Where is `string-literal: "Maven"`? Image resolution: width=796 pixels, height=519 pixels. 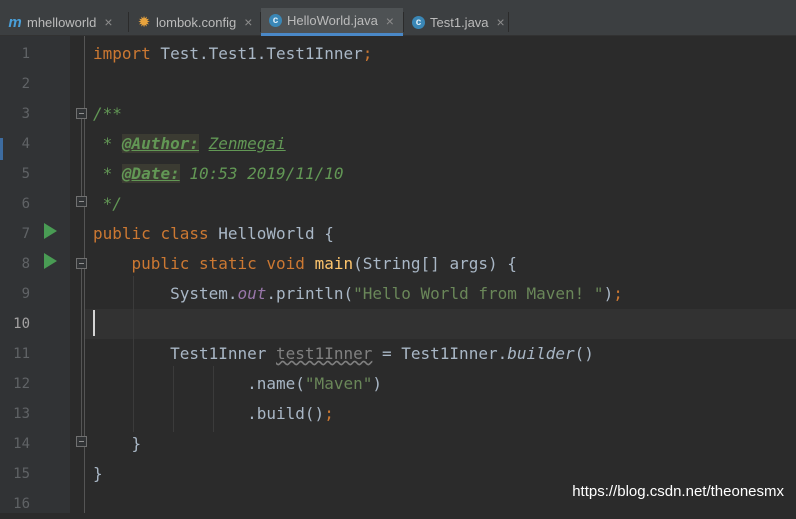
string-literal: "Maven" is located at coordinates (338, 383).